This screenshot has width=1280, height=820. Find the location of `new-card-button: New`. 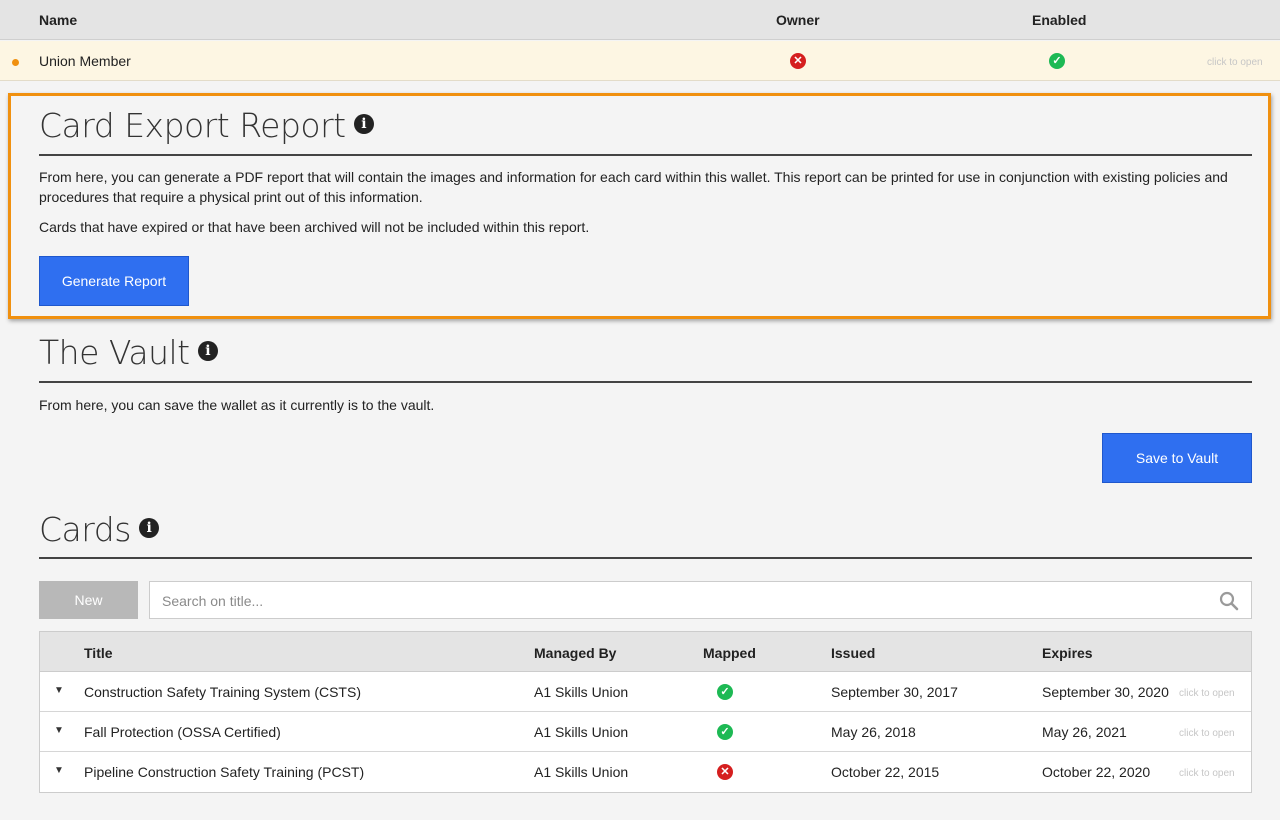

new-card-button: New is located at coordinates (88, 600).